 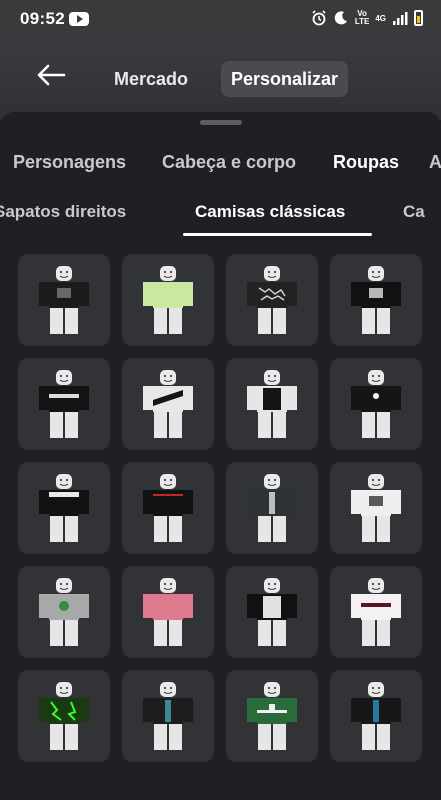 What do you see at coordinates (229, 162) in the screenshot?
I see `tab-cabeca-e-corpo: Cabeça e corpo` at bounding box center [229, 162].